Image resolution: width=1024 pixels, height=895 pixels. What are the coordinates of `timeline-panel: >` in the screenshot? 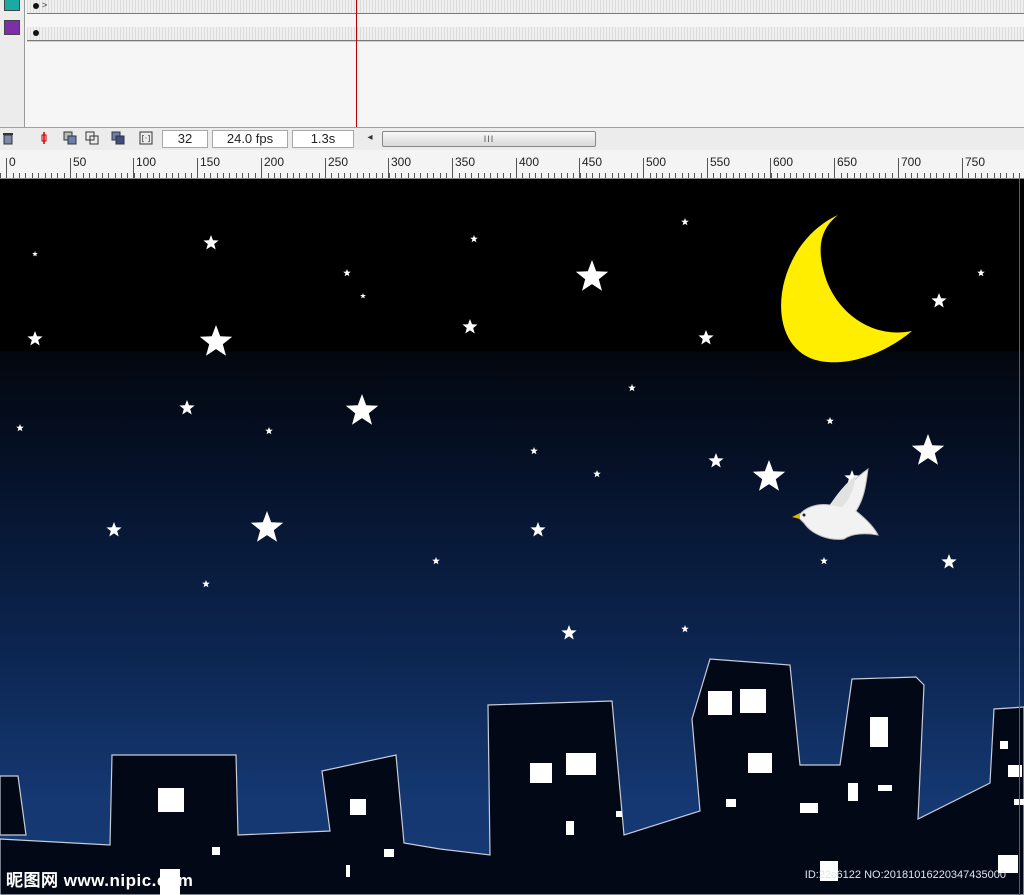 It's located at (512, 63).